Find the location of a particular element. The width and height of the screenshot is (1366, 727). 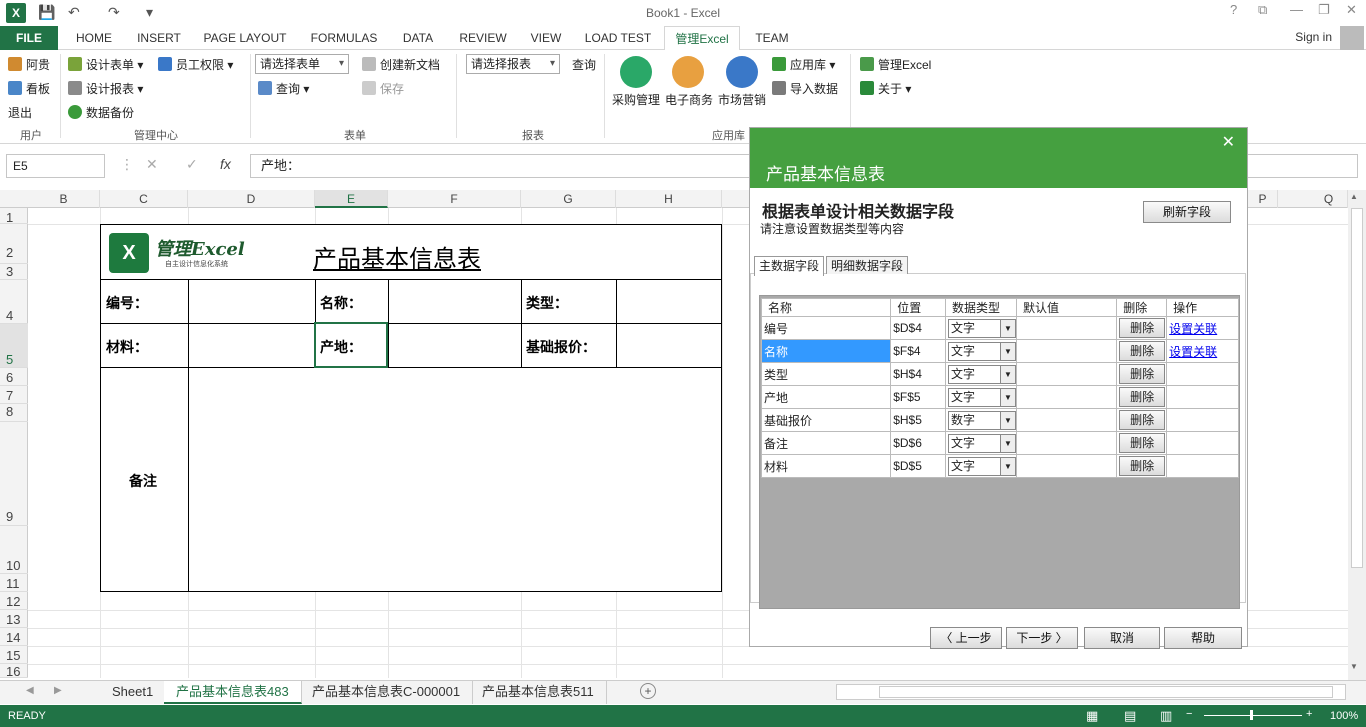

sheet-tab-active: 产品基本信息表483 is located at coordinates (233, 692).